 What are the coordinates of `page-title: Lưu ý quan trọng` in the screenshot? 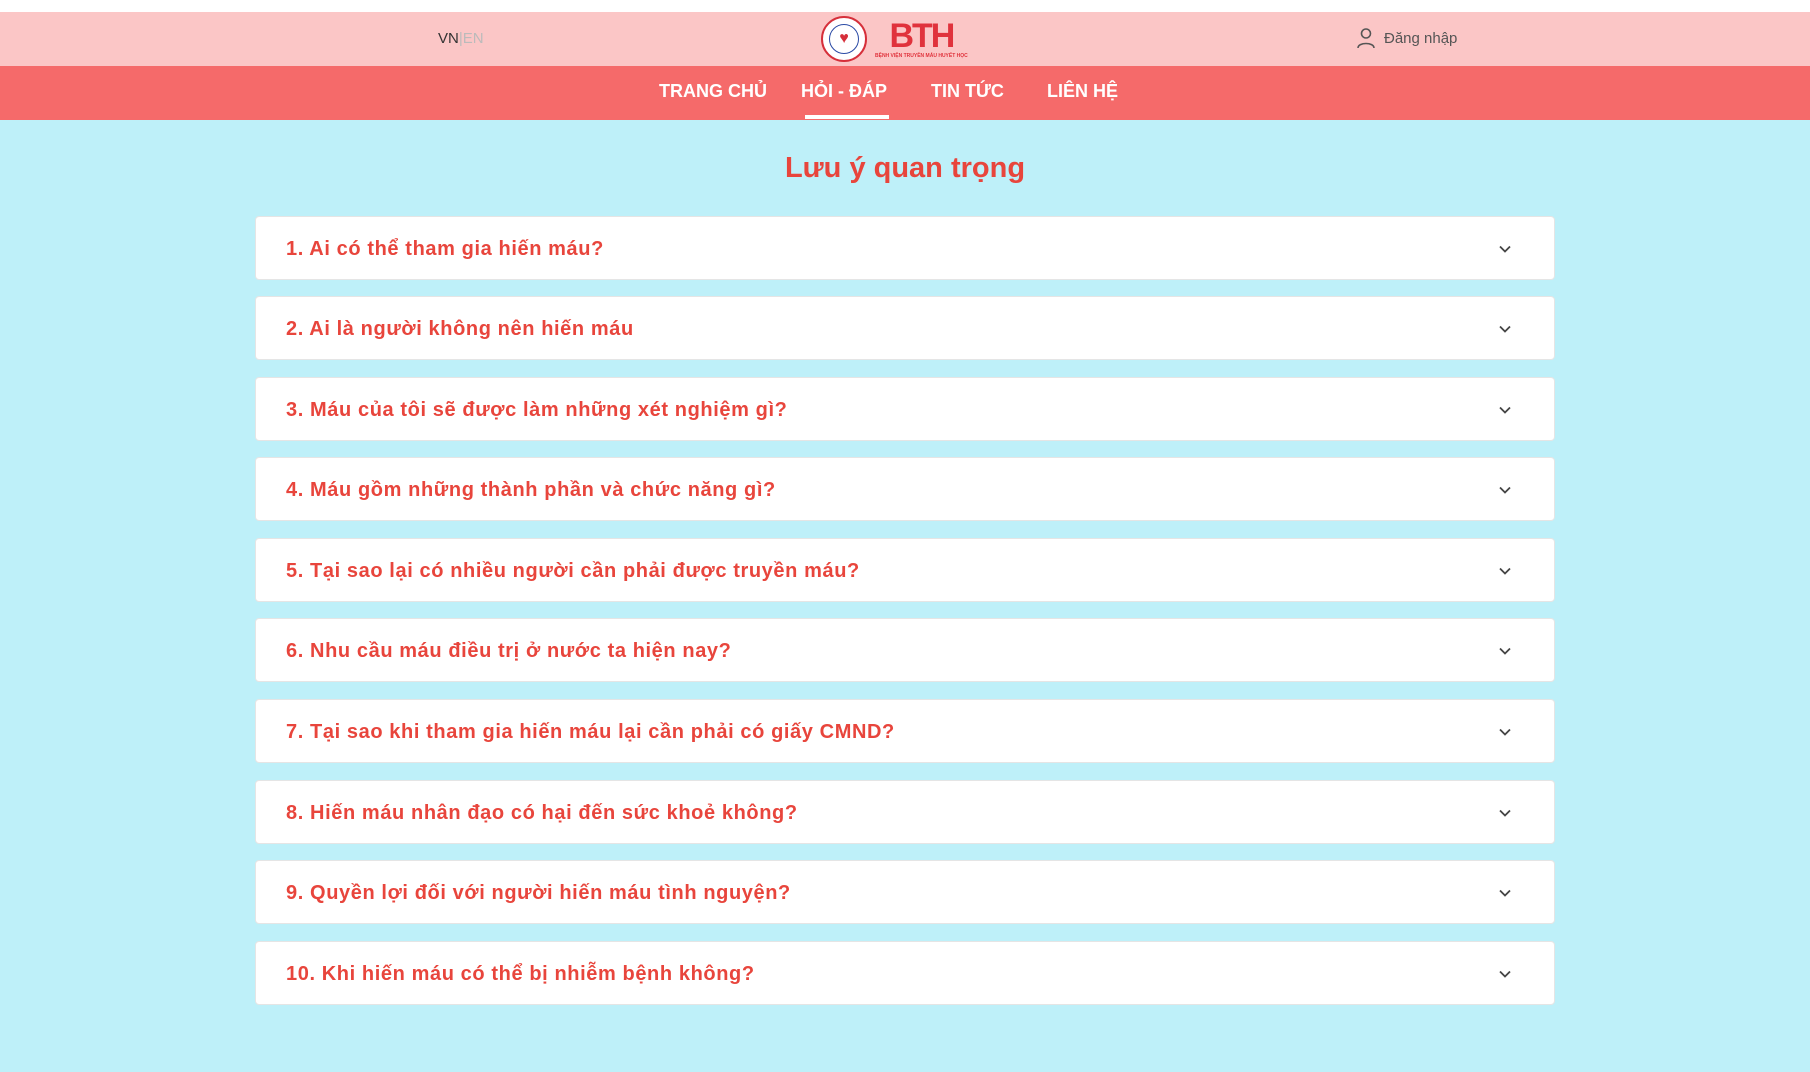 It's located at (905, 168).